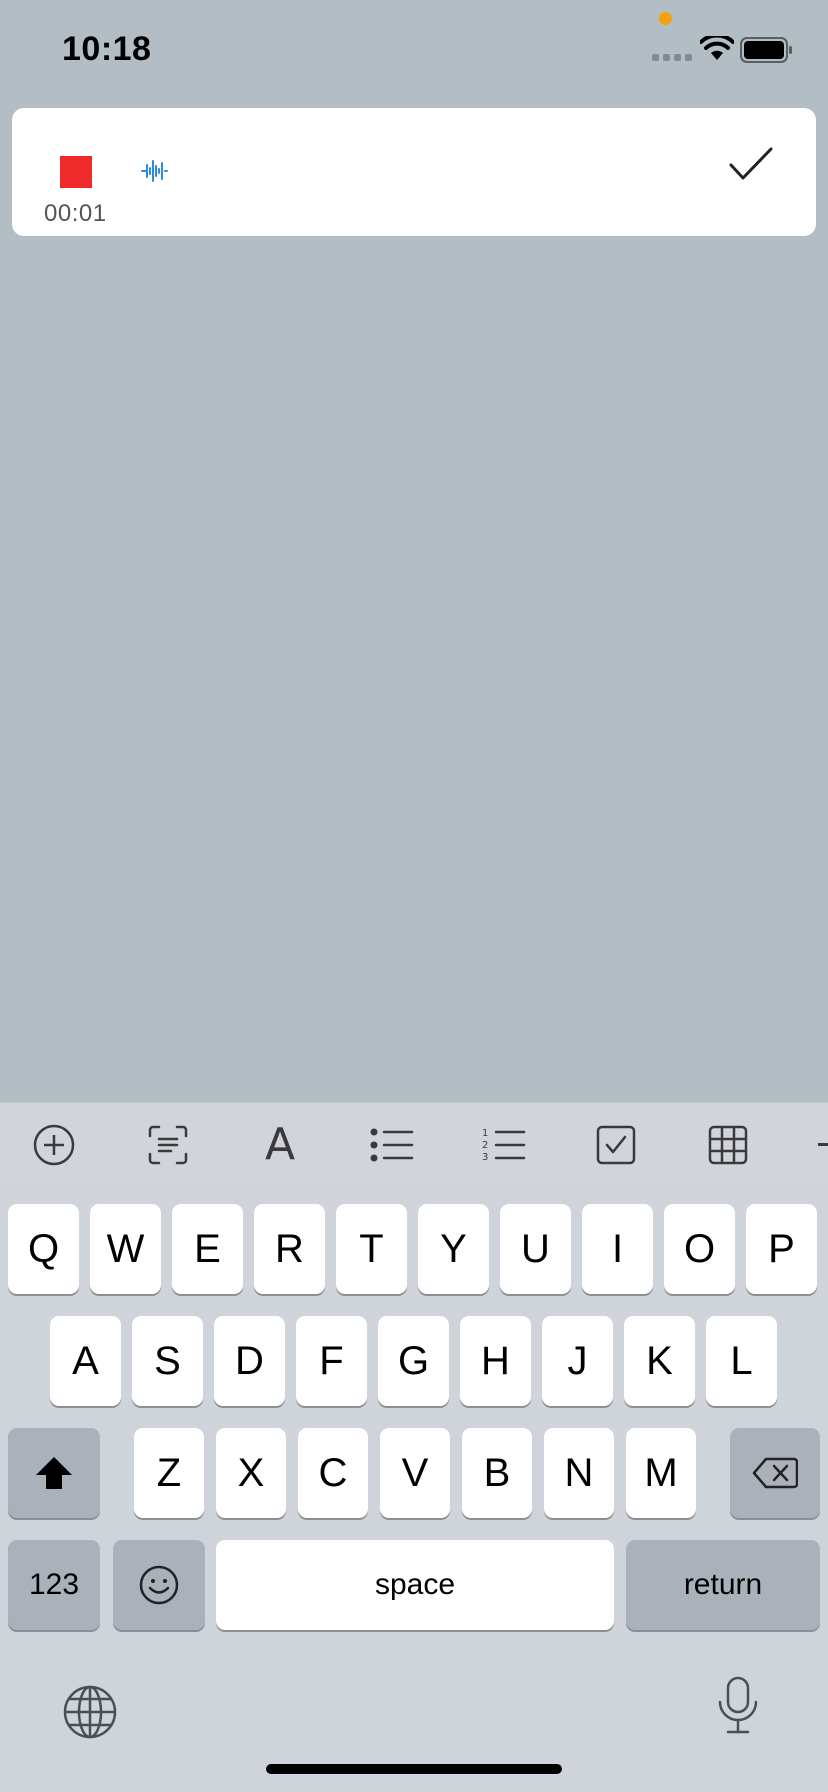 The image size is (828, 1792). What do you see at coordinates (415, 1473) in the screenshot?
I see `key-v: V` at bounding box center [415, 1473].